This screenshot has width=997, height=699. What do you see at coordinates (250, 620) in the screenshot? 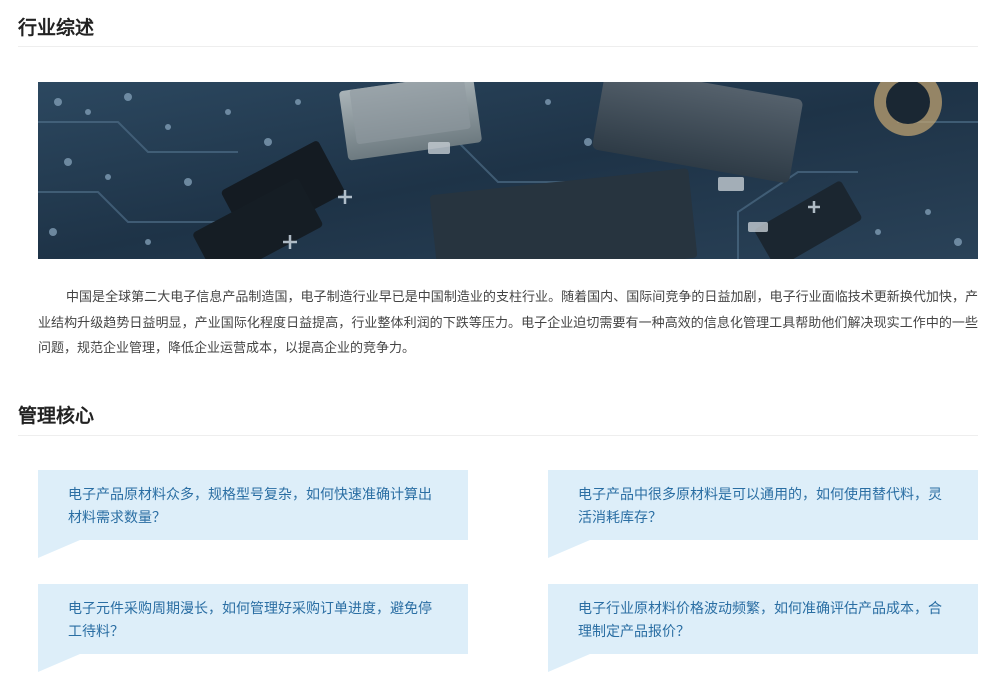
I see `core-card-text: 电子元件采购周期漫长，如何管理好采购订单进度，避免停工待料？` at bounding box center [250, 620].